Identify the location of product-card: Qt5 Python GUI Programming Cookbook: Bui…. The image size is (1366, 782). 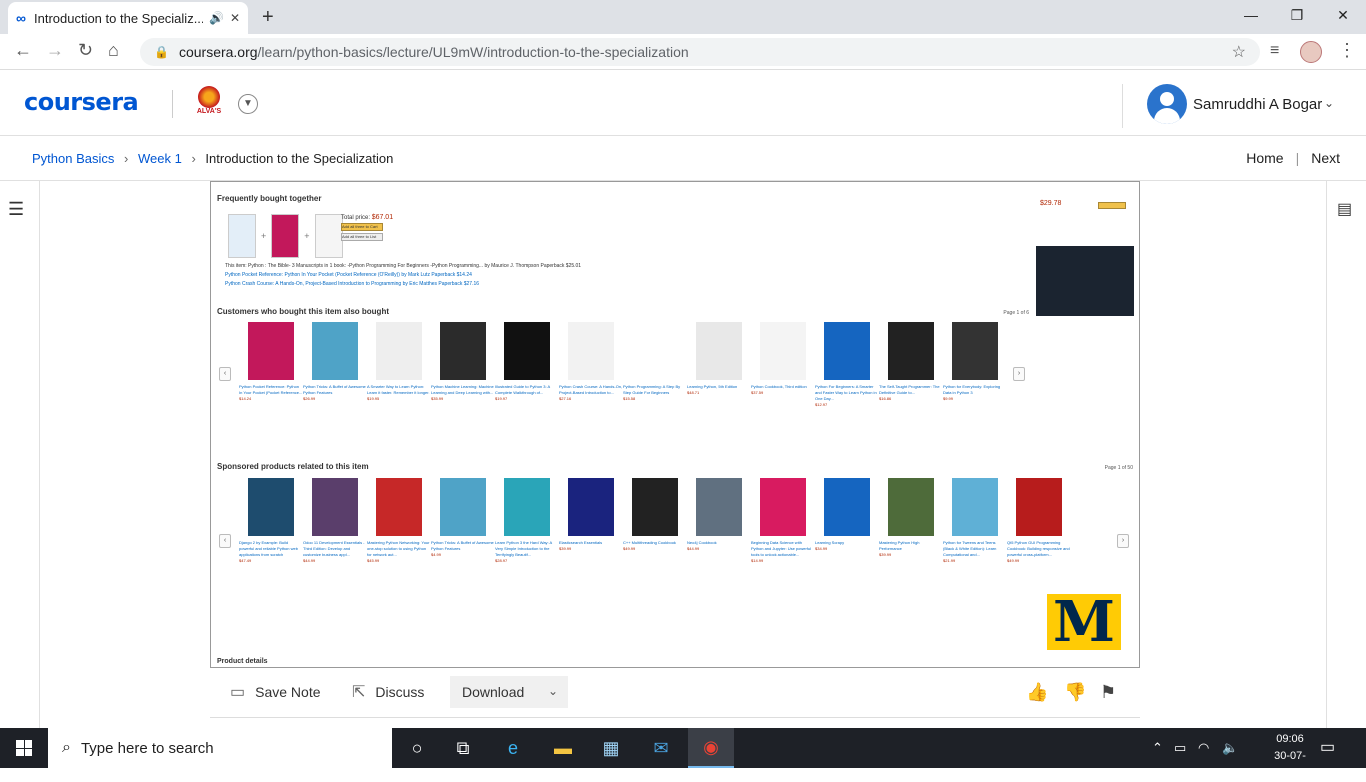
(1039, 521).